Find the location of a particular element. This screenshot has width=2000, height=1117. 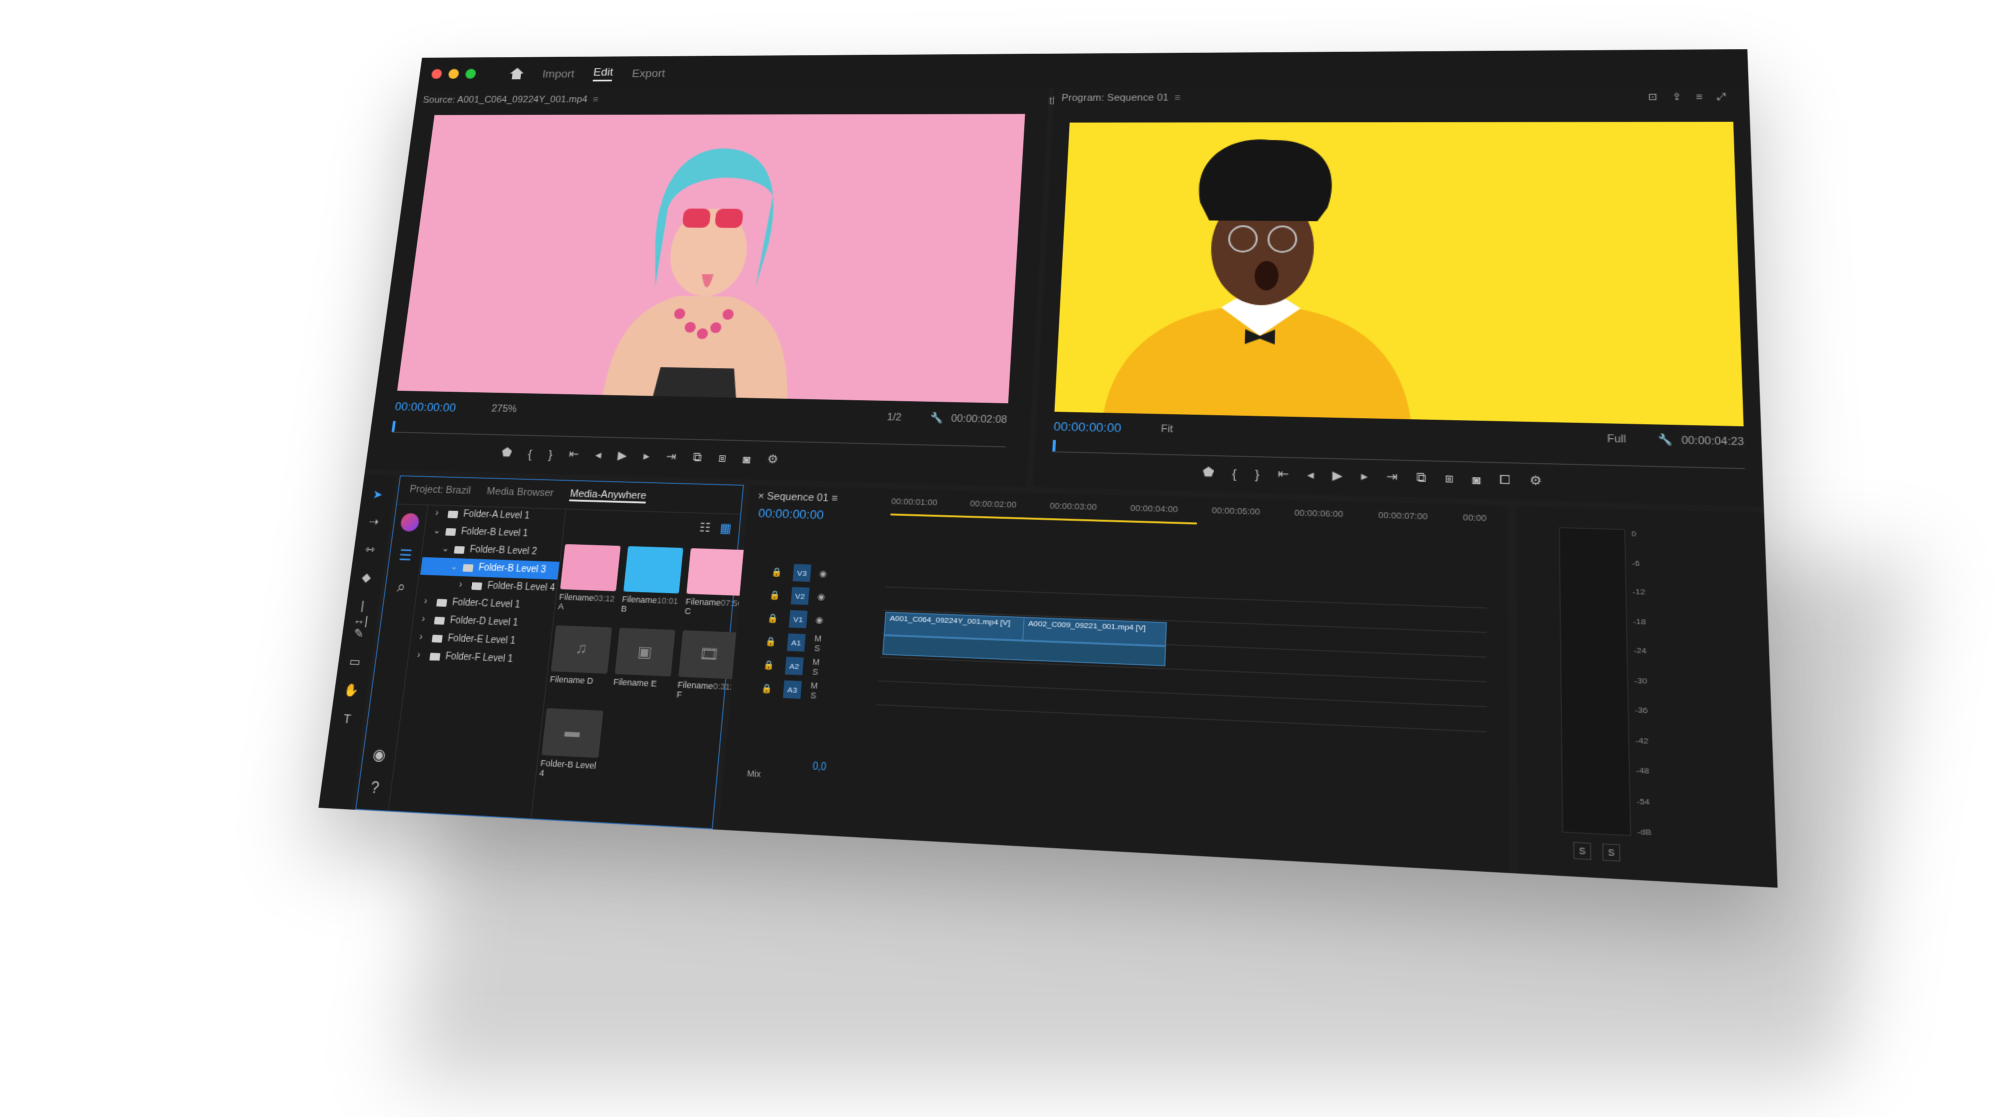

media-item: ▣ Filename E is located at coordinates (643, 667).